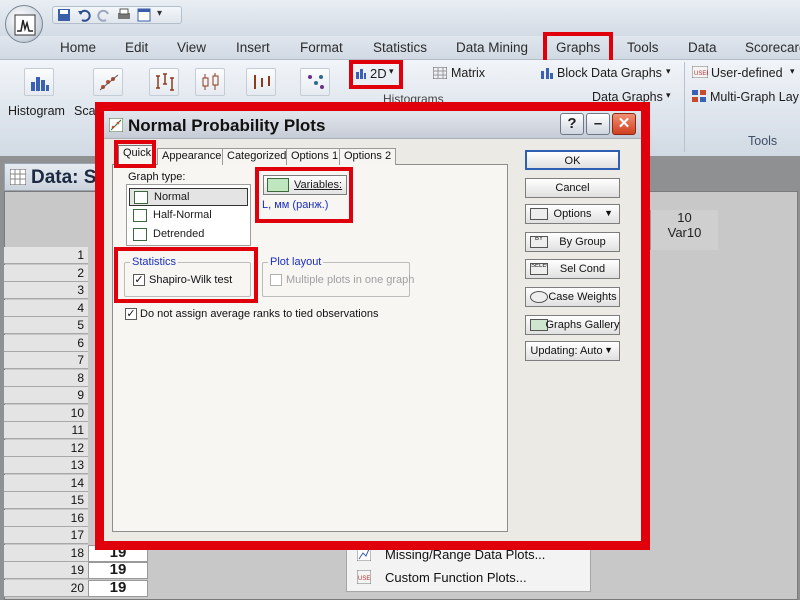  What do you see at coordinates (368, 156) in the screenshot?
I see `tab-options-2: Options 2` at bounding box center [368, 156].